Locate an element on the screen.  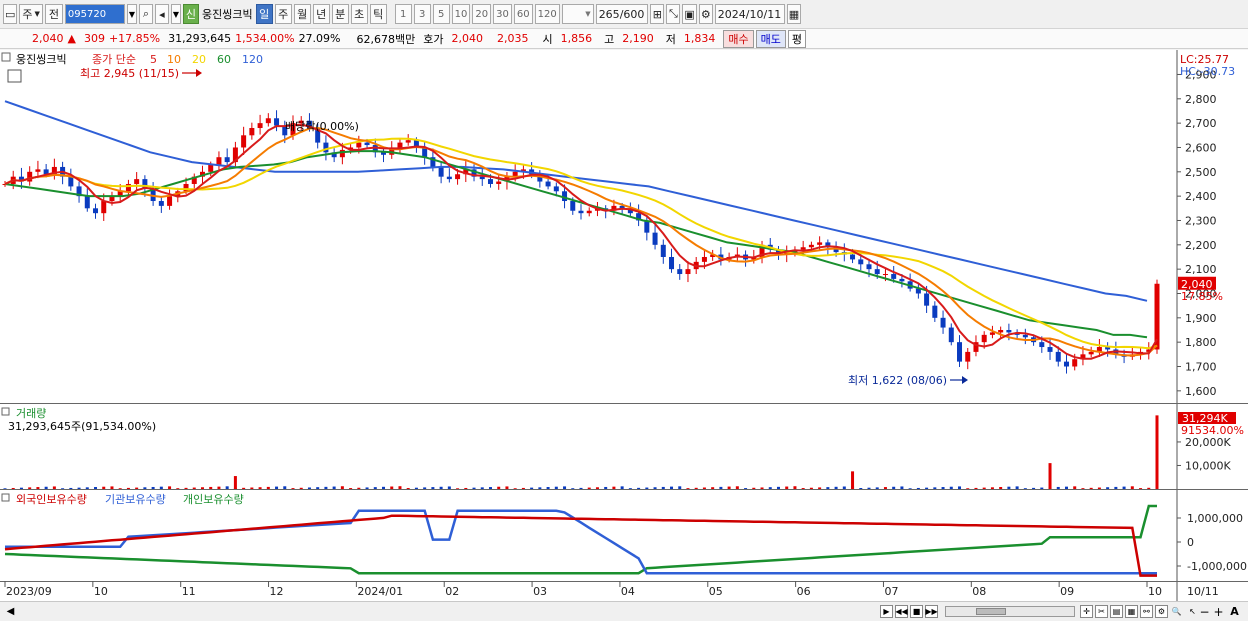
period-tab-5: 초 is located at coordinates (359, 14).